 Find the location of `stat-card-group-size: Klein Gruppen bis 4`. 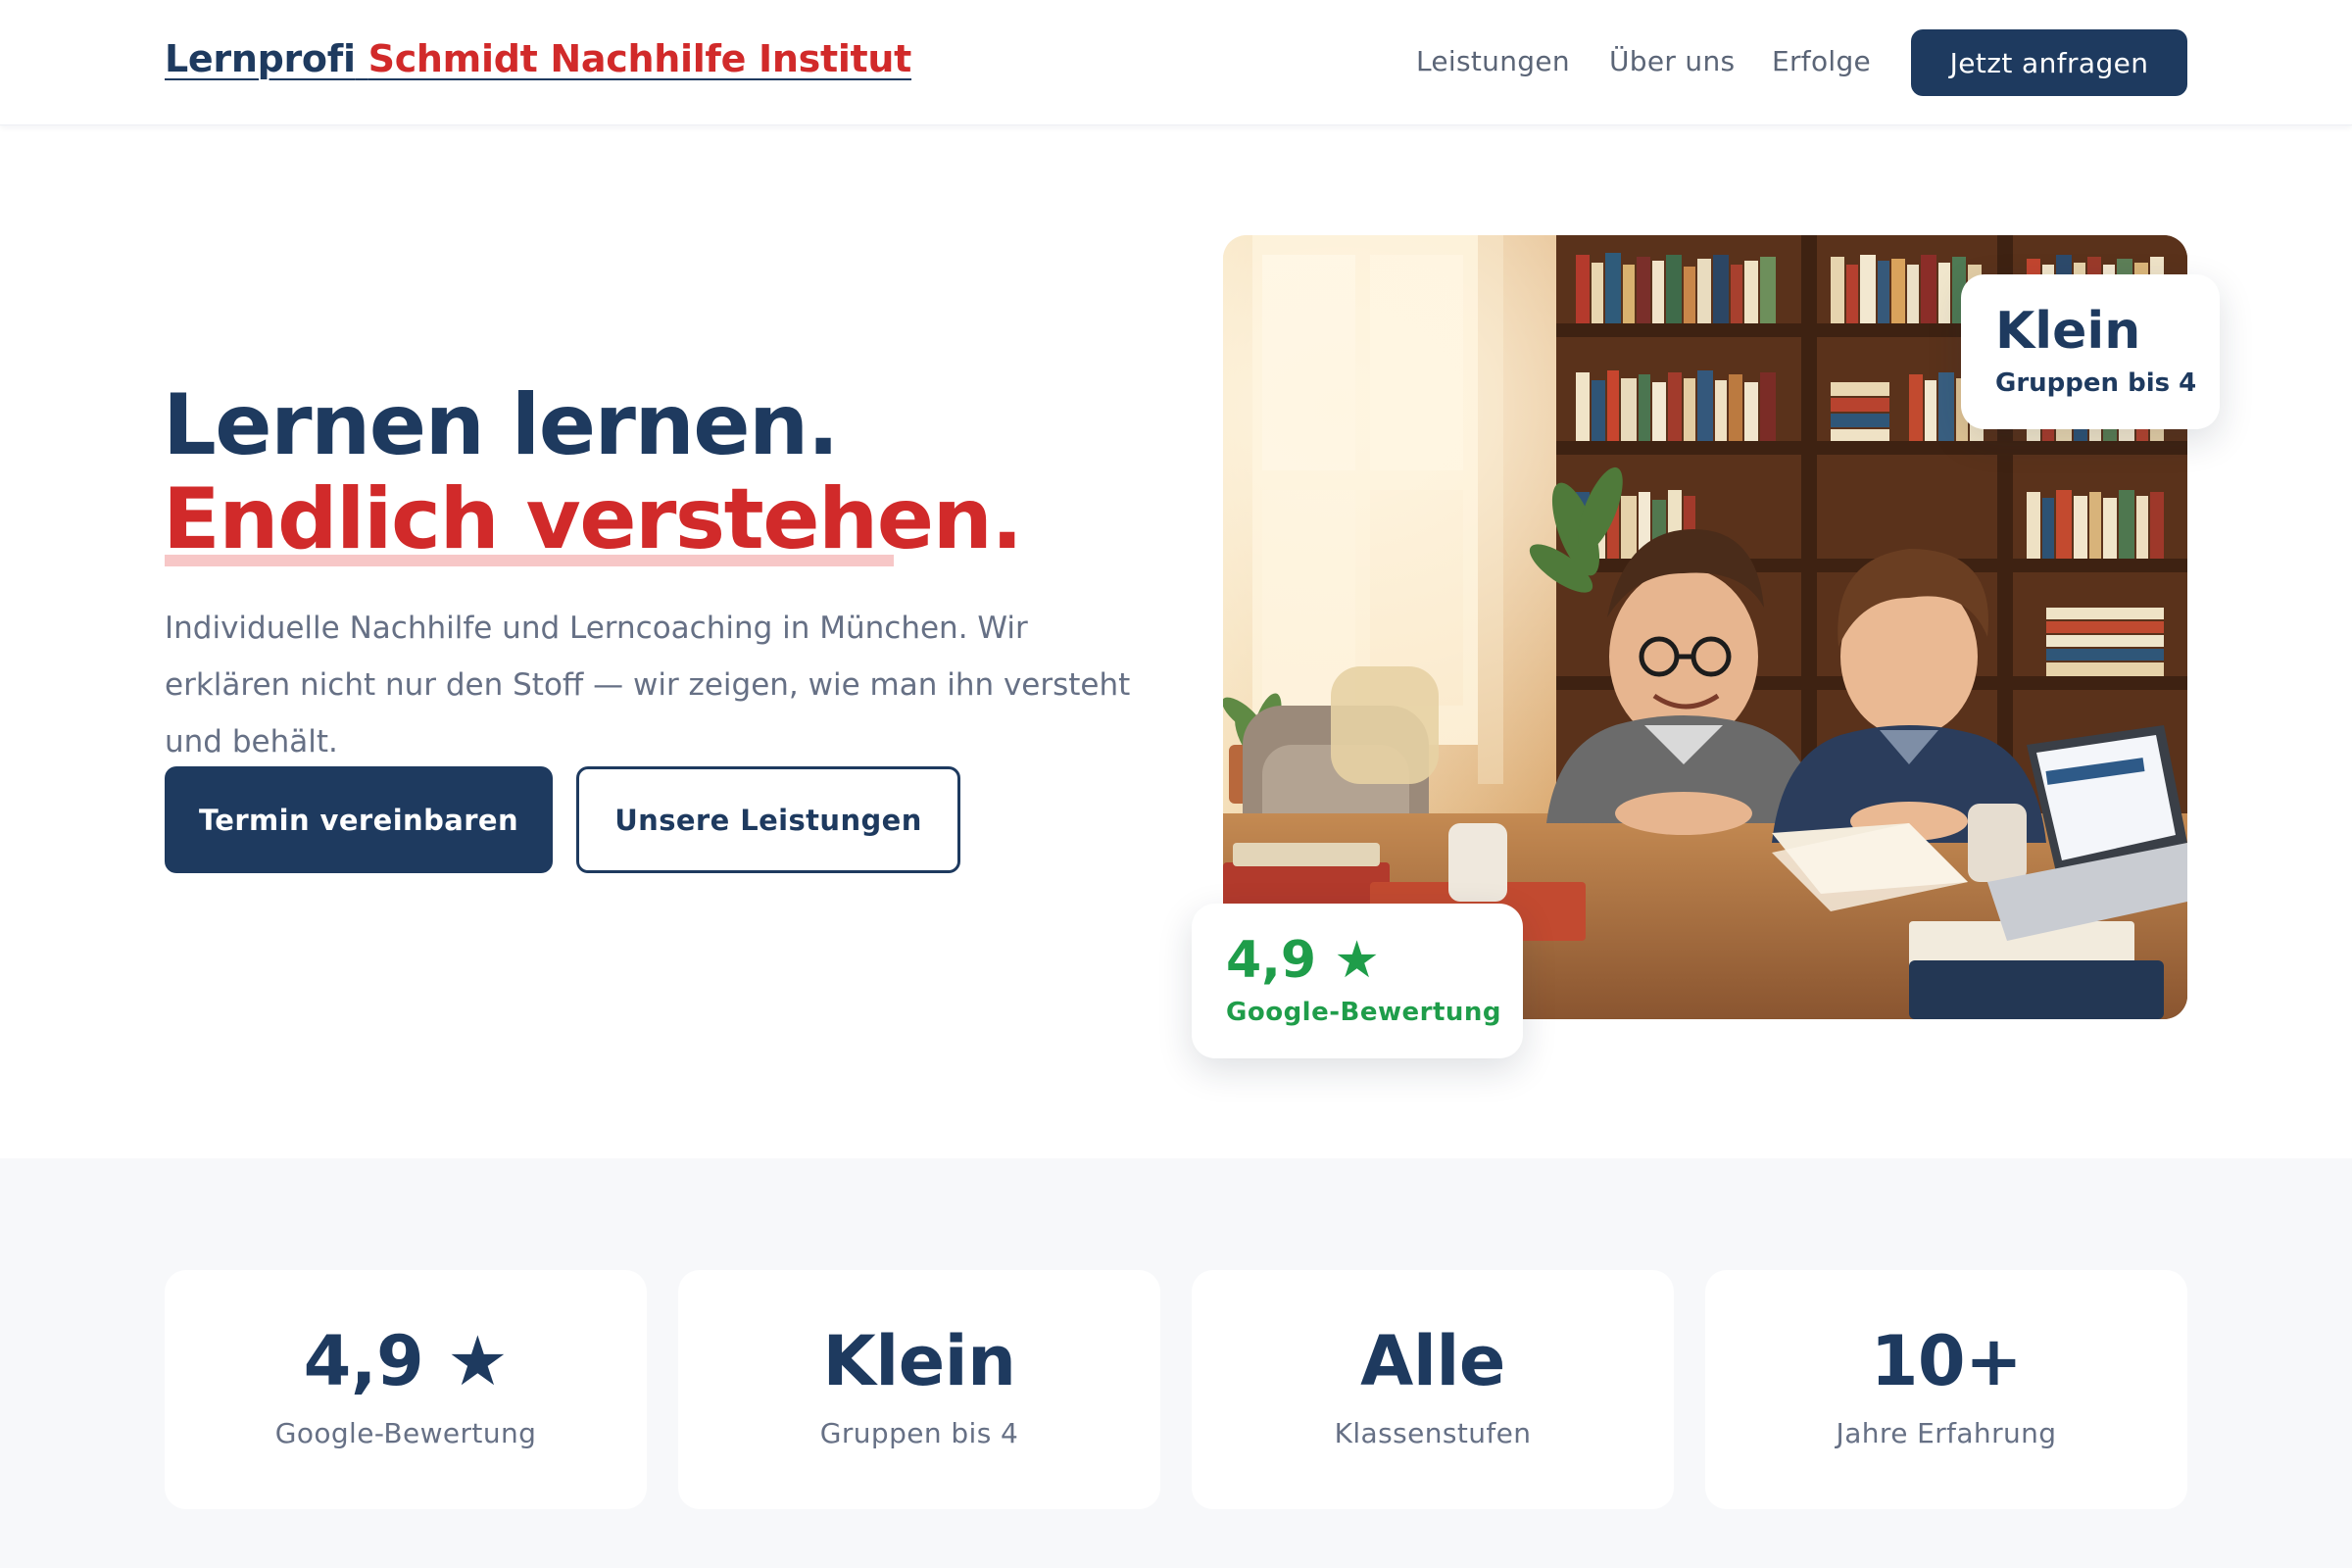

stat-card-group-size: Klein Gruppen bis 4 is located at coordinates (919, 1389).